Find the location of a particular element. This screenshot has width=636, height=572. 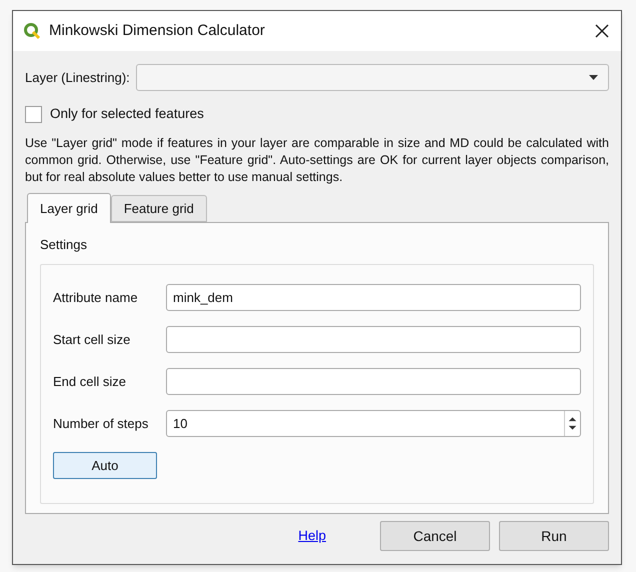

dialog-button: Cancel is located at coordinates (435, 536).